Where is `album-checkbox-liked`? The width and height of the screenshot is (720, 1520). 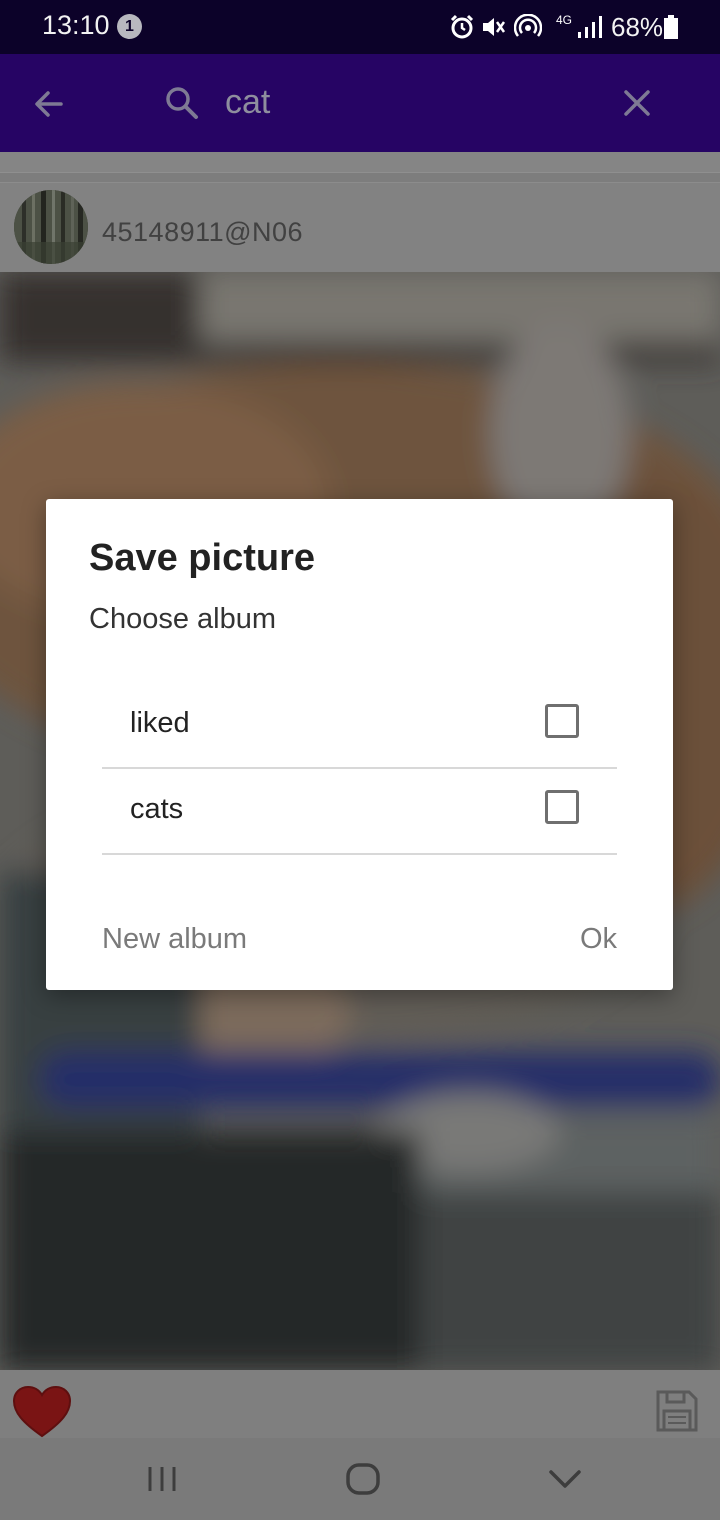 album-checkbox-liked is located at coordinates (562, 721).